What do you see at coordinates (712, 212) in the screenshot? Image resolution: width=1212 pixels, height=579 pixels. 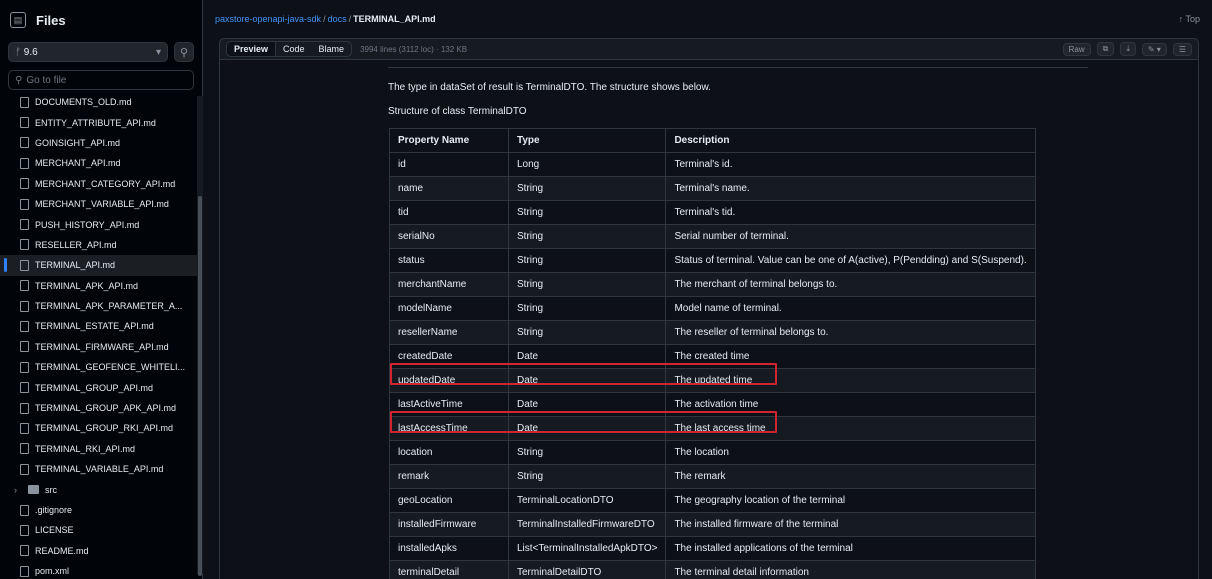 I see `table-row: tid String Terminal's tid.` at bounding box center [712, 212].